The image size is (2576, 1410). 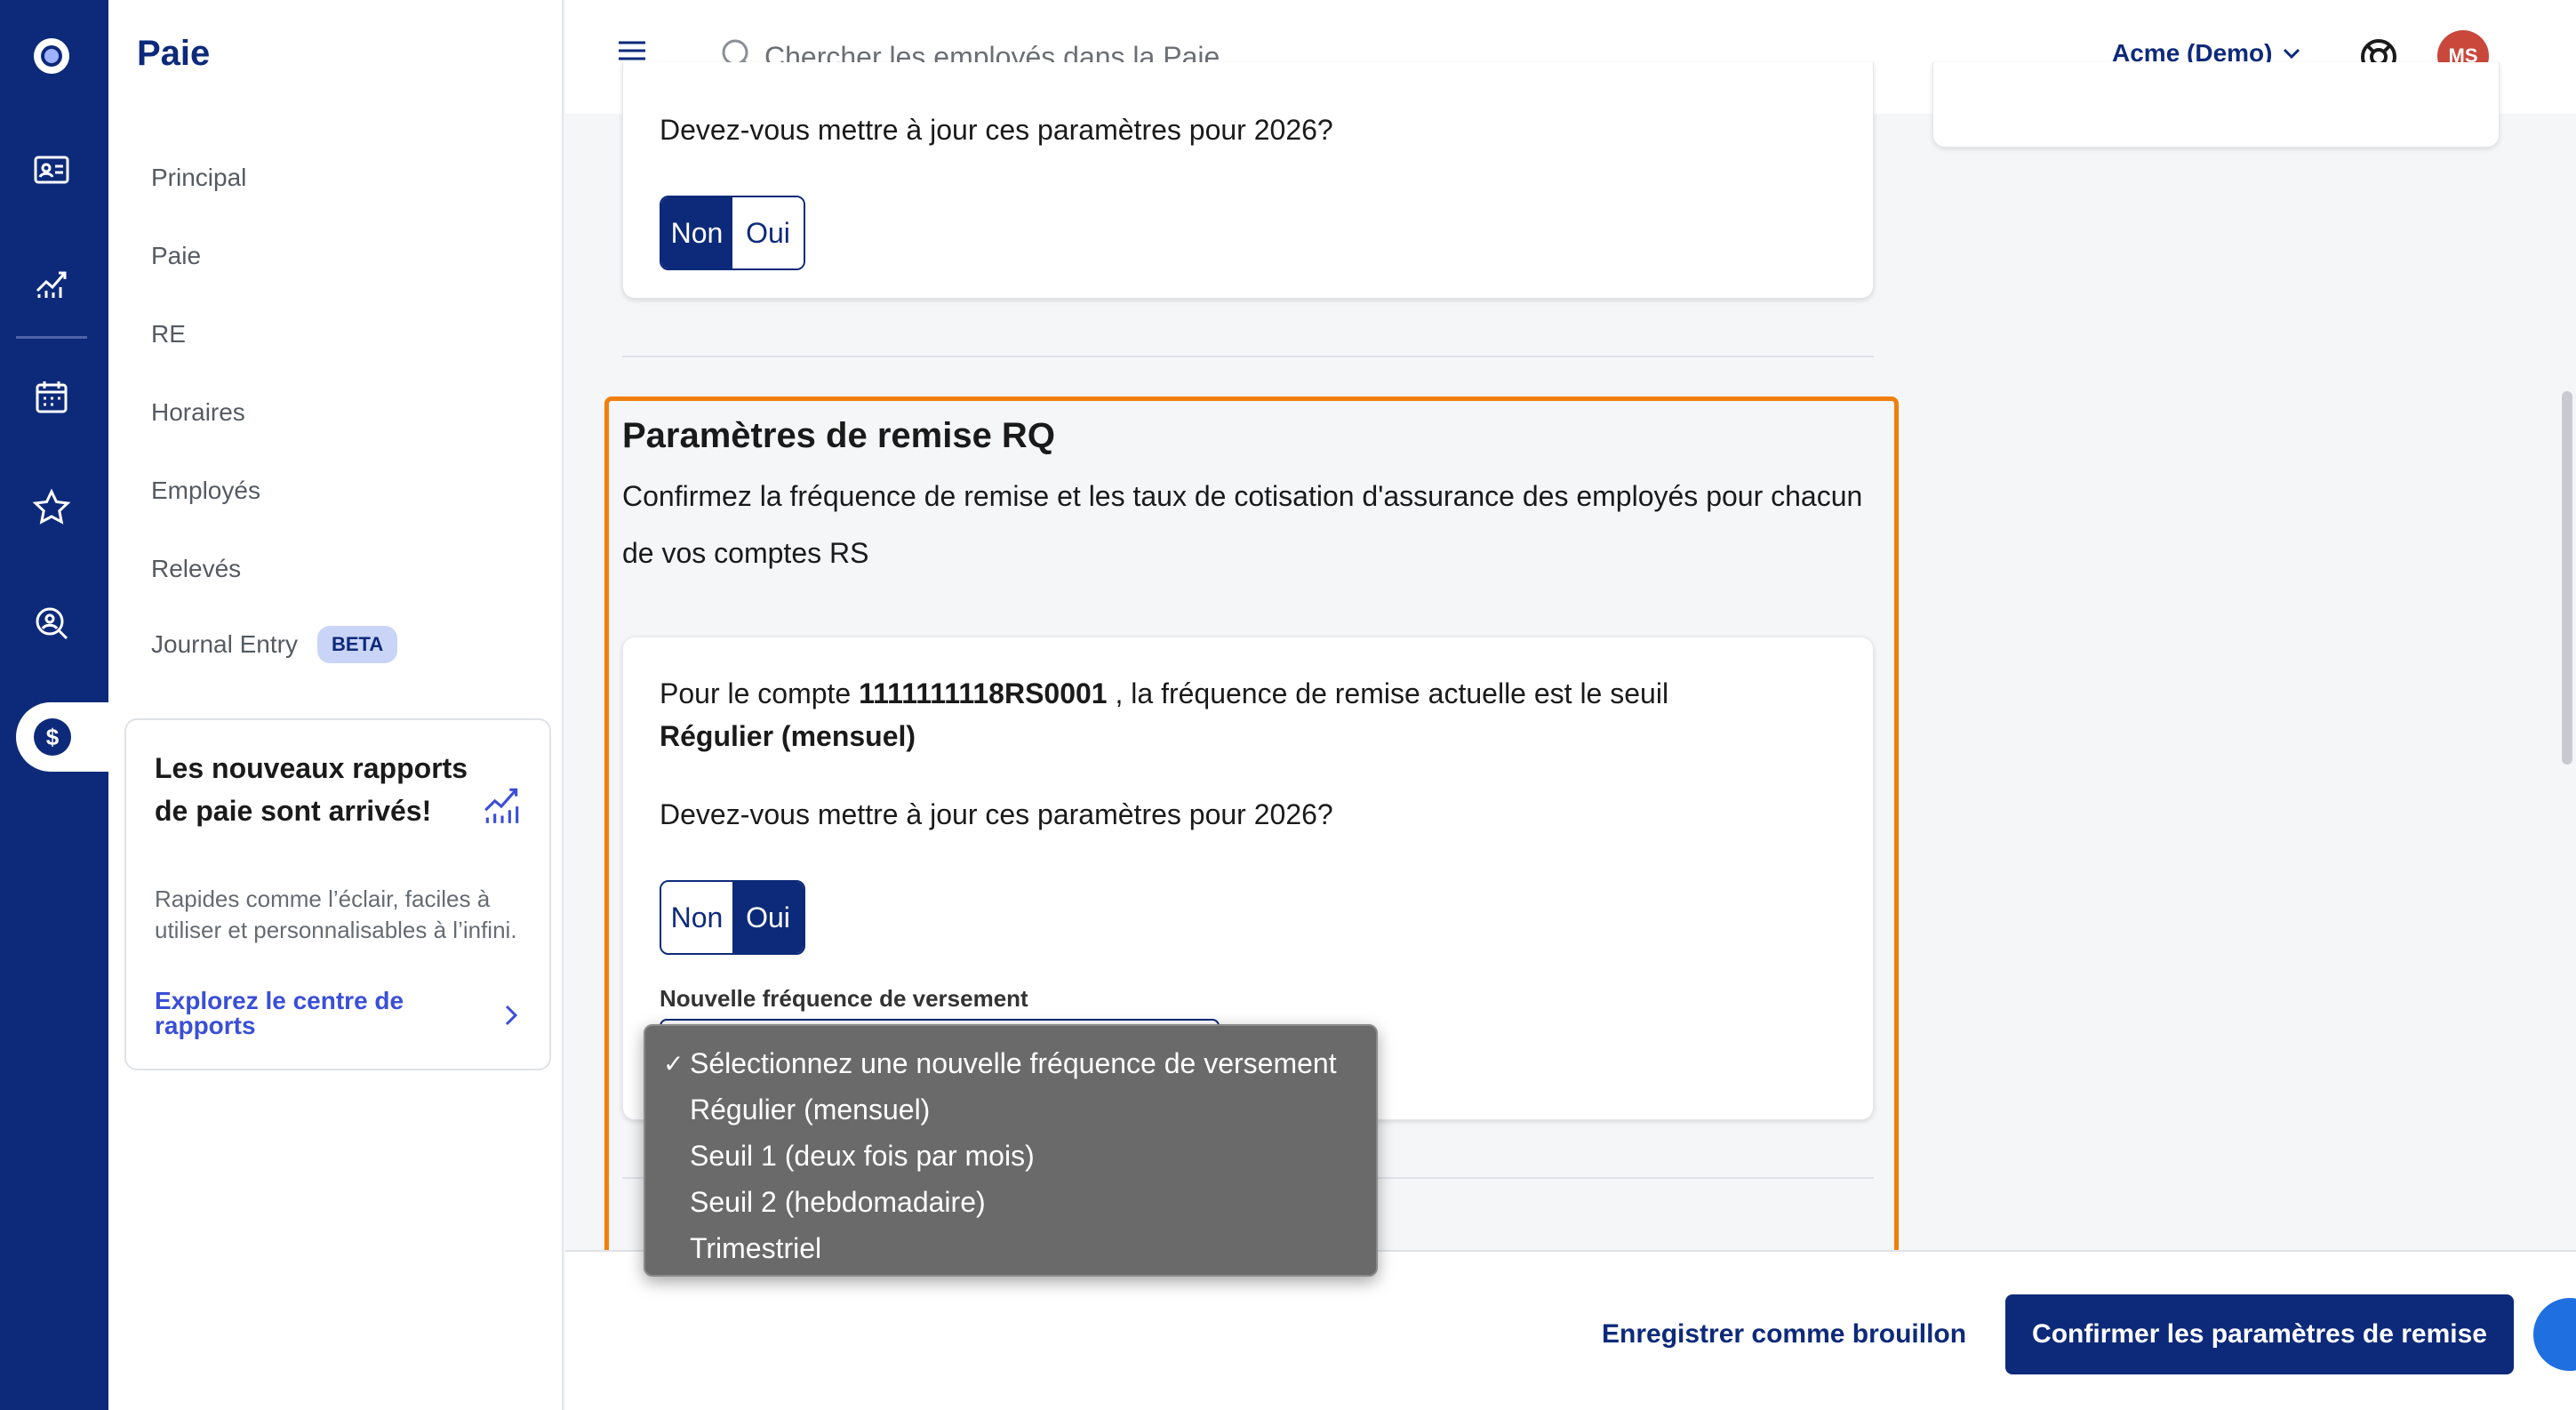 I want to click on dollar-icon: $, so click(x=52, y=737).